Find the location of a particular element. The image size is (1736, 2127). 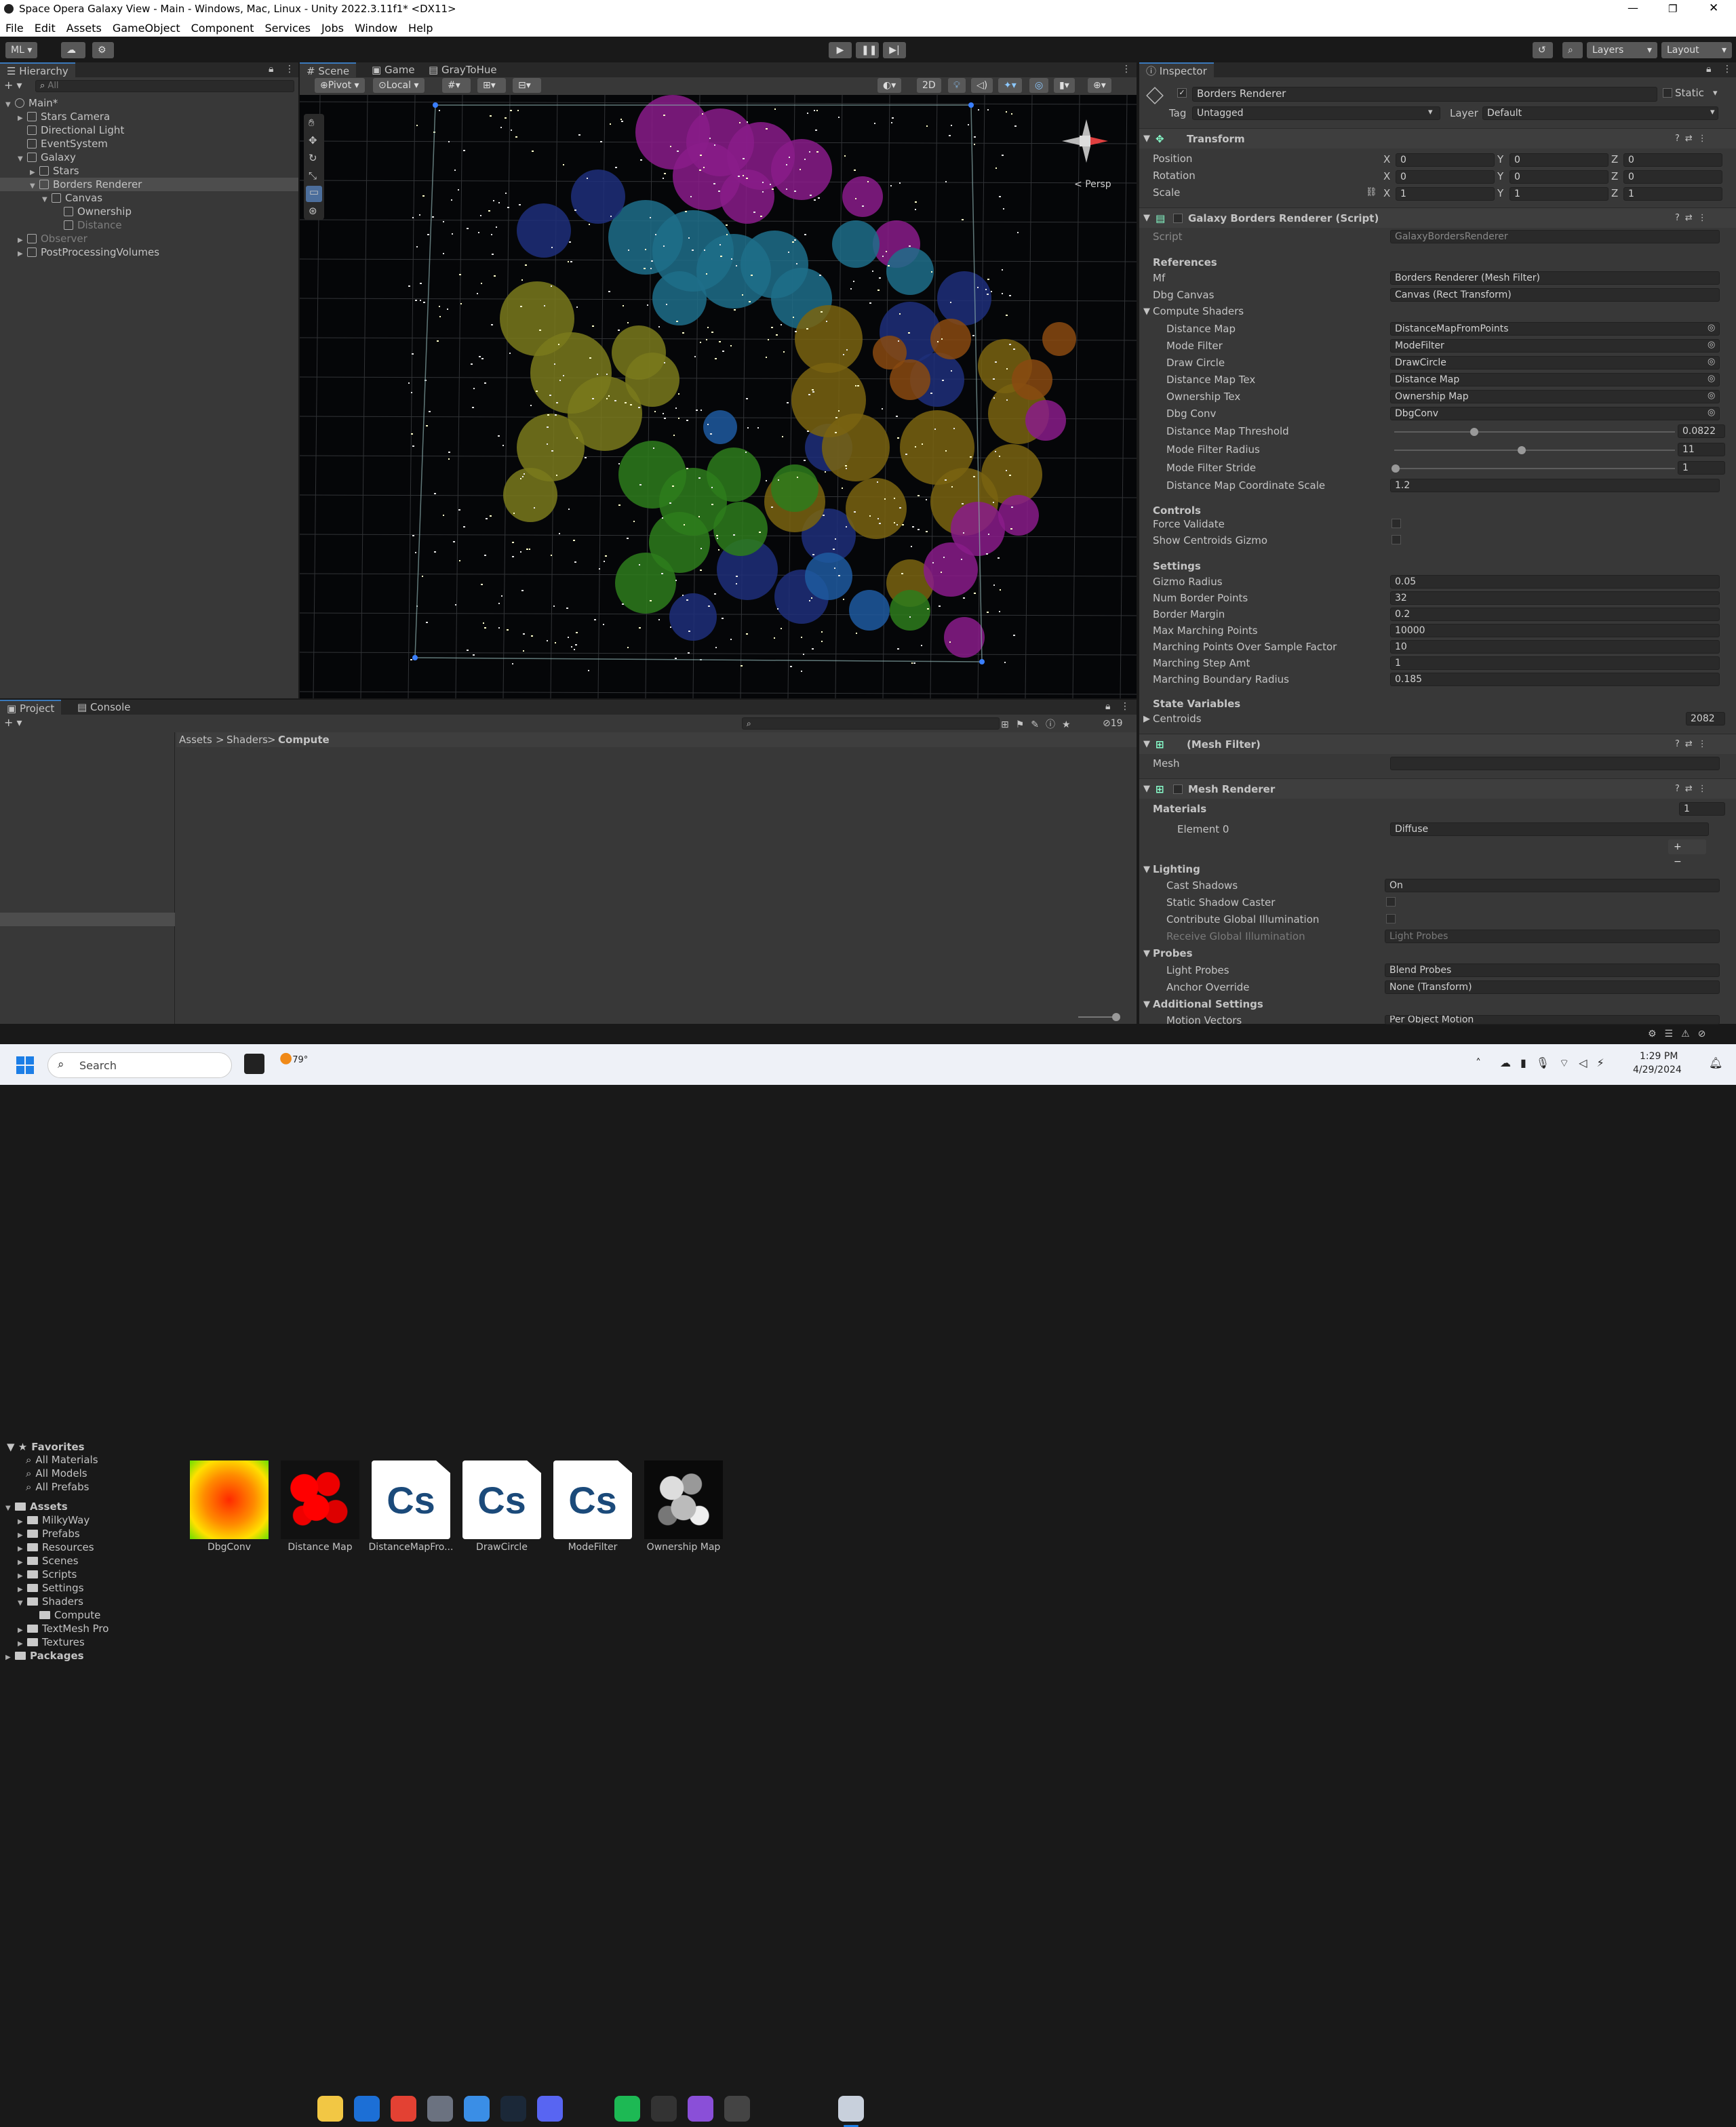

clock-date: 4/29/2024 is located at coordinates (1657, 1070).